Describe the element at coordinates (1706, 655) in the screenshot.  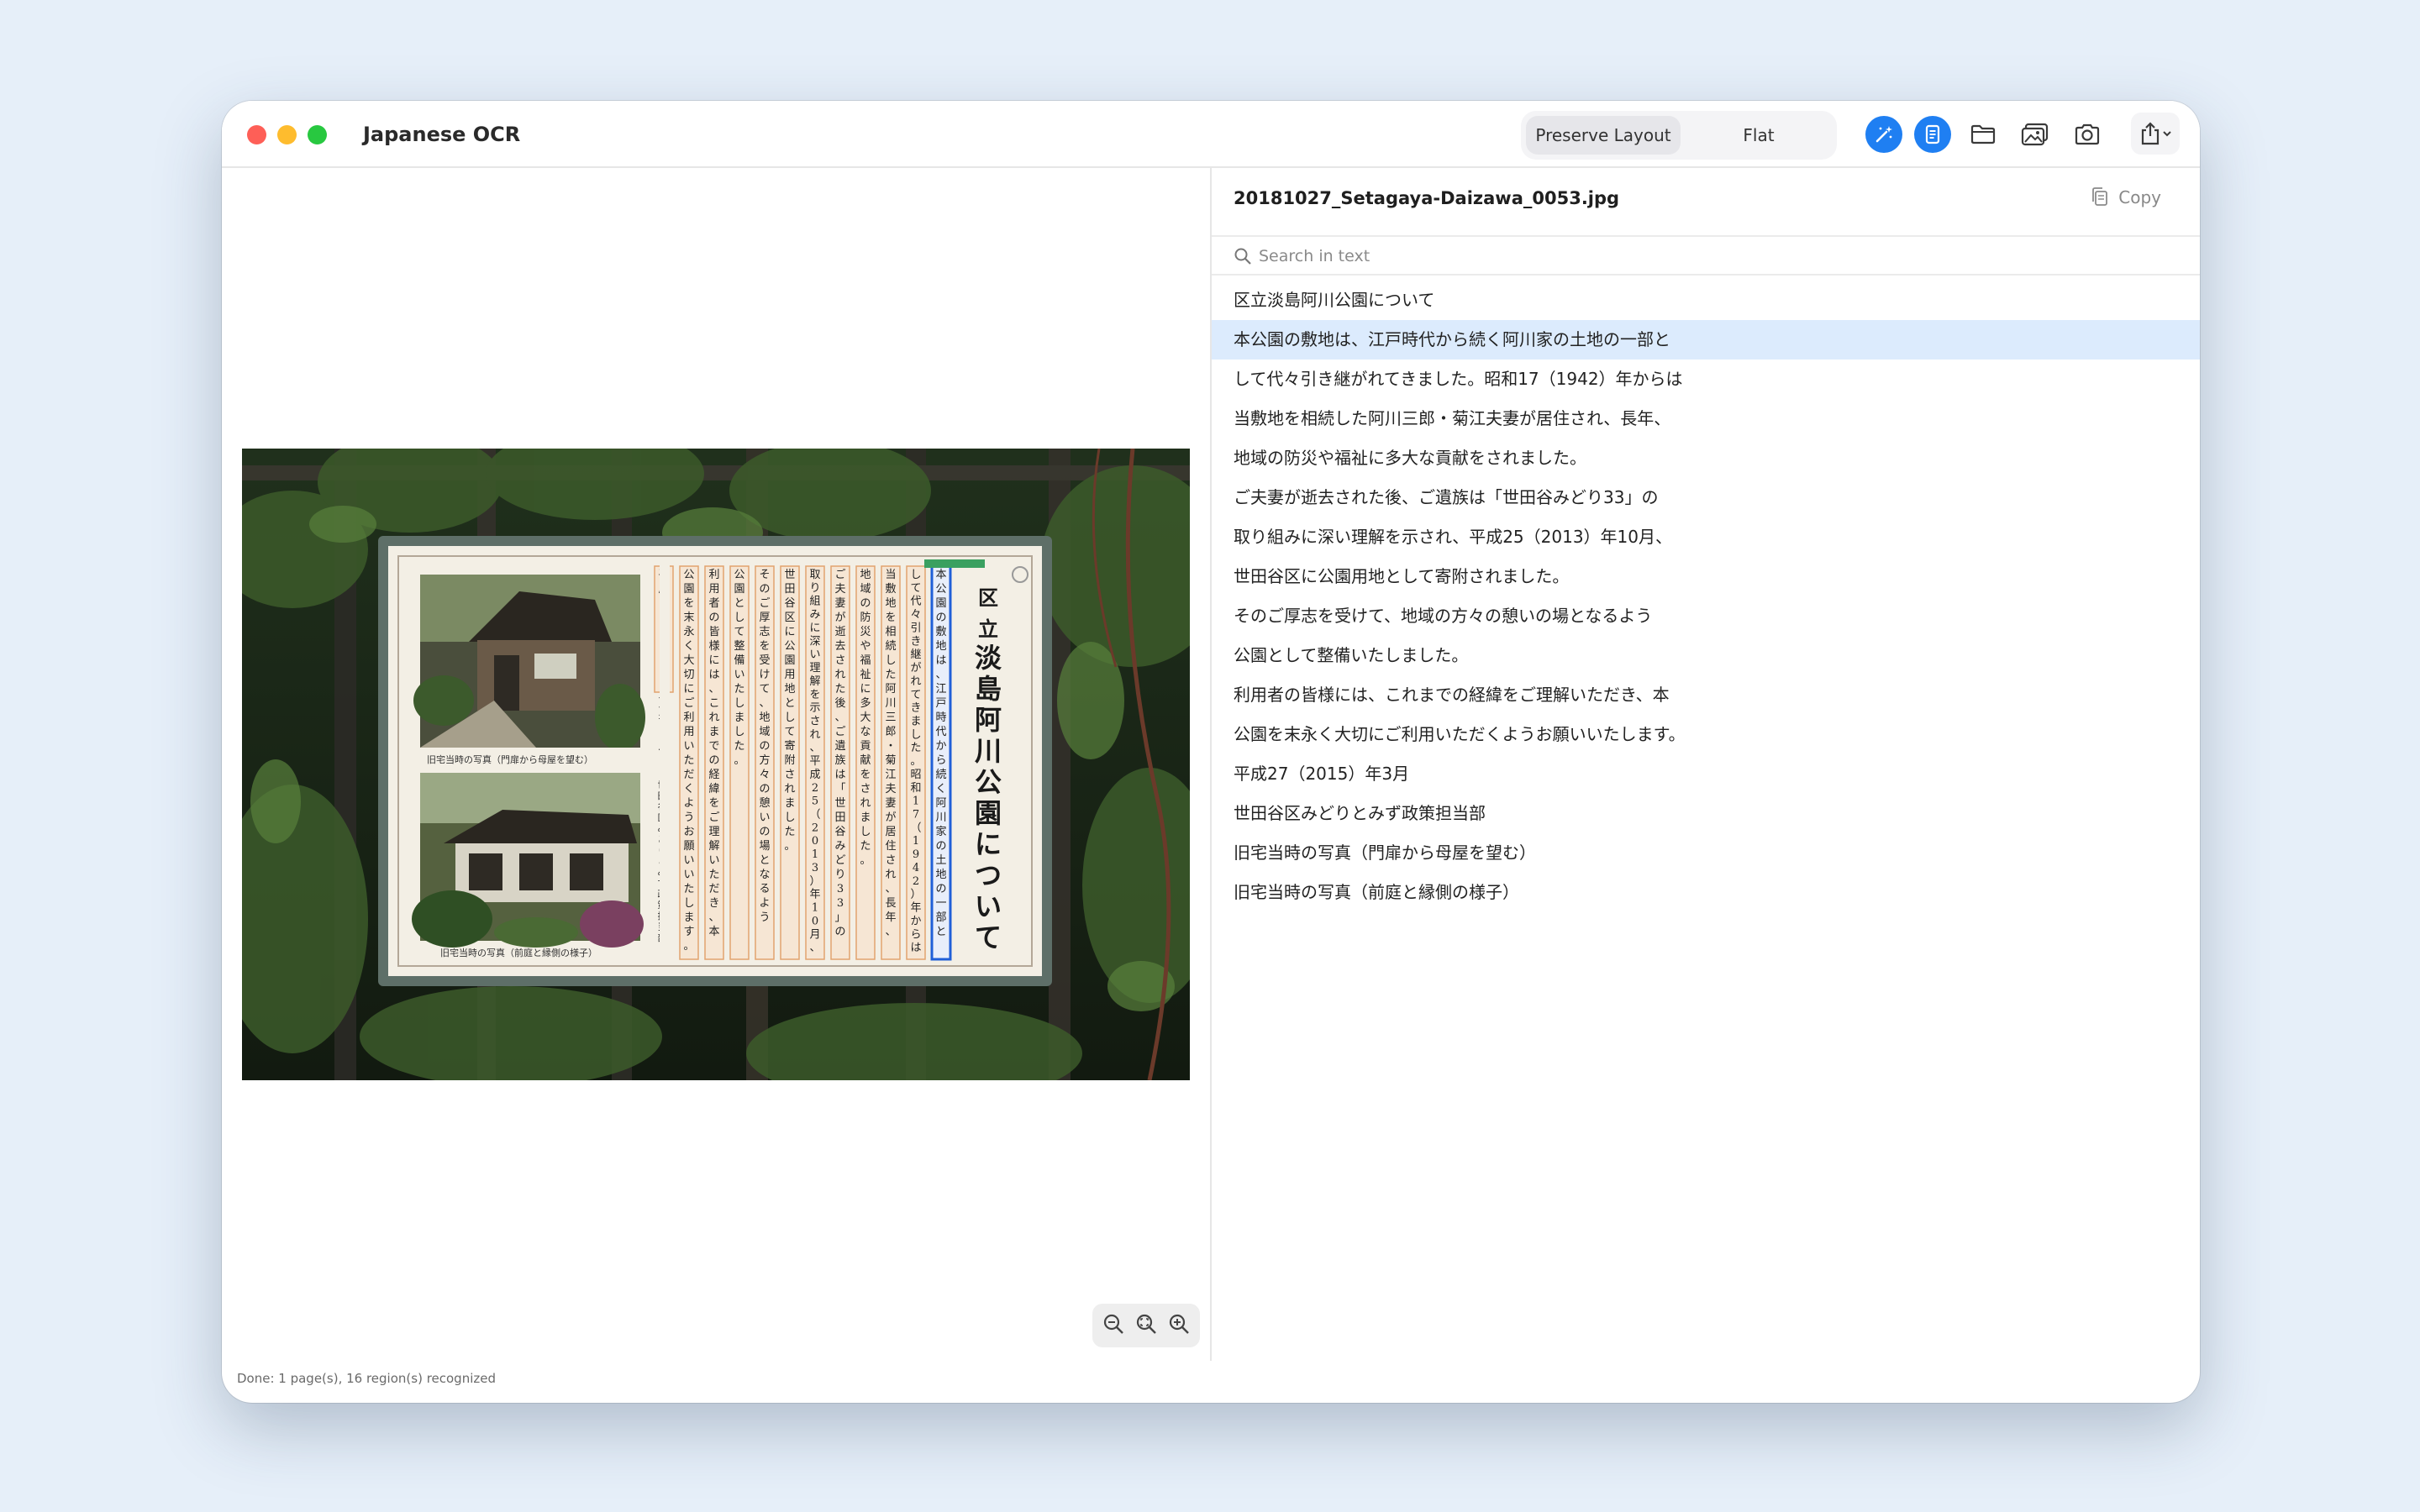
I see `ocr-text-line: 公園として整備いたしました。` at that location.